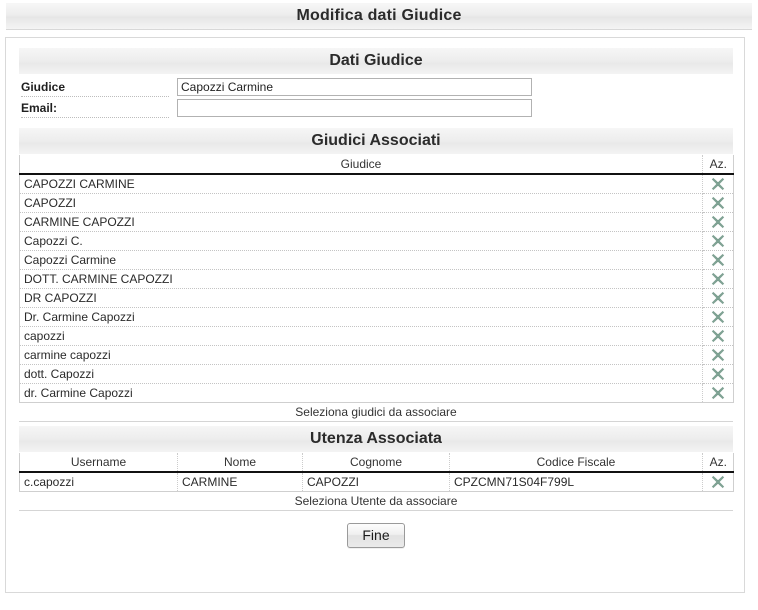 This screenshot has width=758, height=610. I want to click on email-input, so click(354, 108).